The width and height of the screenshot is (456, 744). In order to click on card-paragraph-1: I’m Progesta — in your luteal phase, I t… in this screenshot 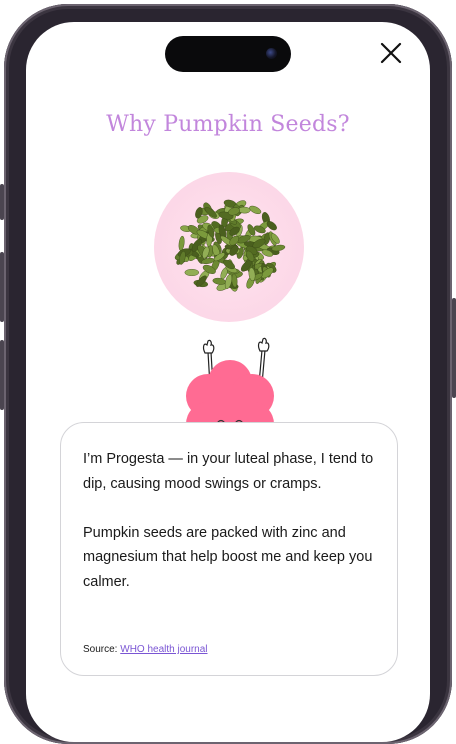, I will do `click(228, 471)`.